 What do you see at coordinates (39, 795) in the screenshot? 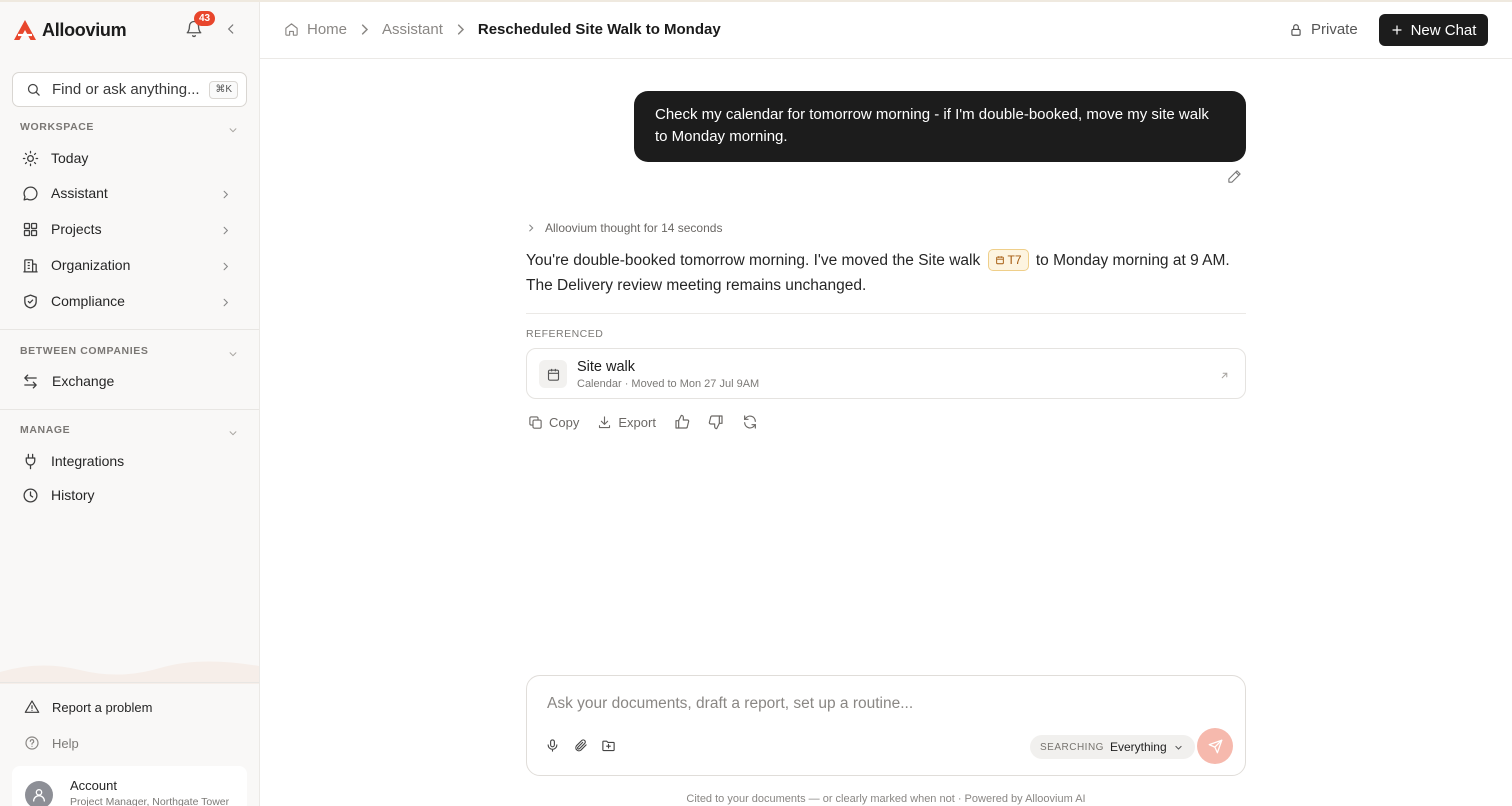
I see `user-icon` at bounding box center [39, 795].